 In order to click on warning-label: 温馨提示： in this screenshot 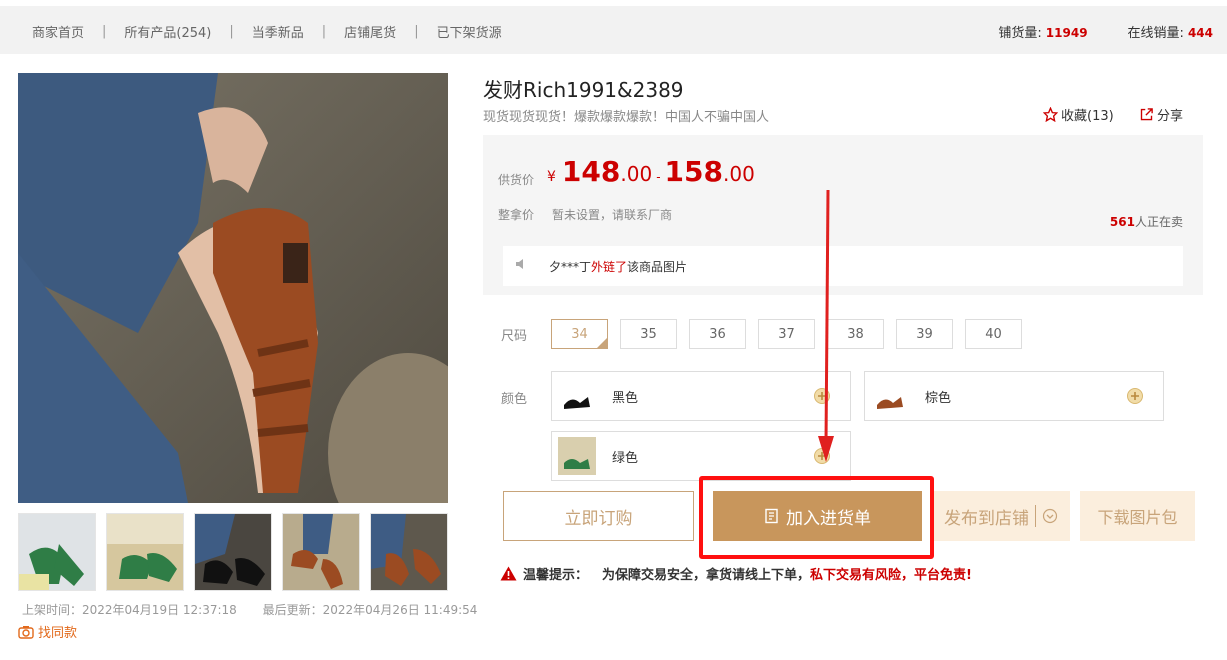, I will do `click(556, 575)`.